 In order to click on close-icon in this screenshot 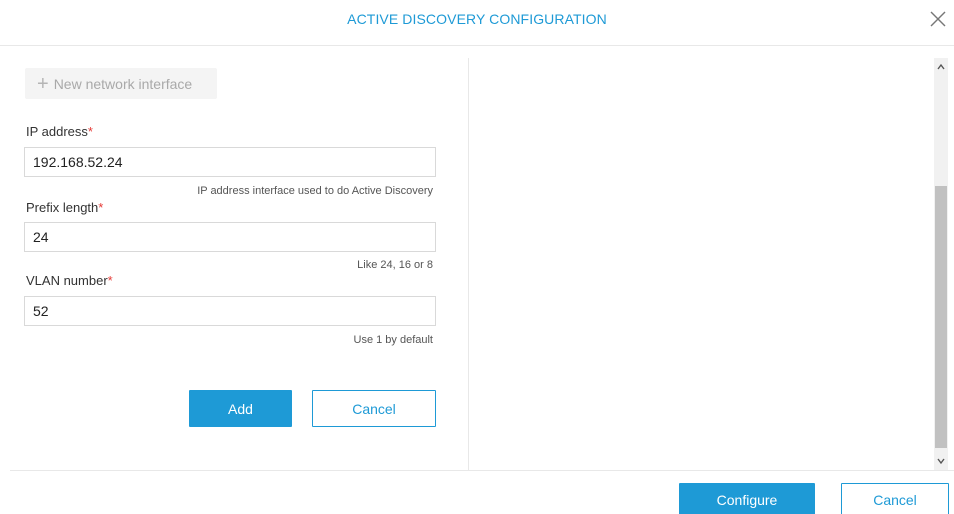, I will do `click(938, 19)`.